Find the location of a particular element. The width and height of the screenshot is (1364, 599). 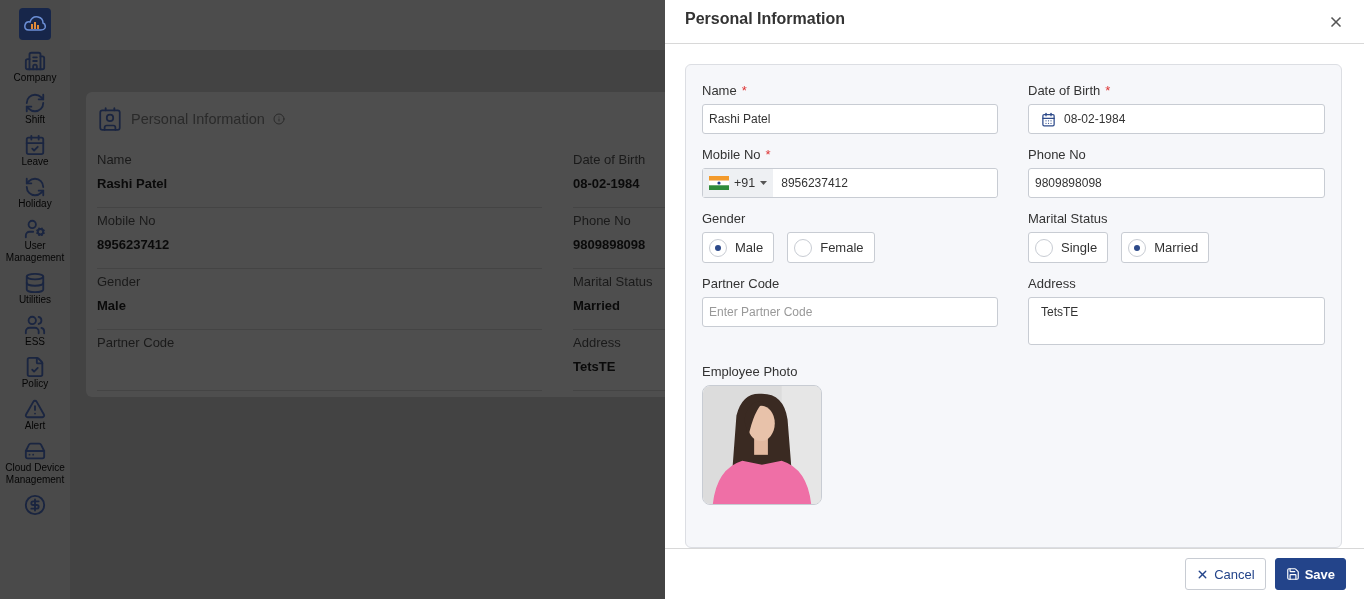

document-icon is located at coordinates (35, 367).